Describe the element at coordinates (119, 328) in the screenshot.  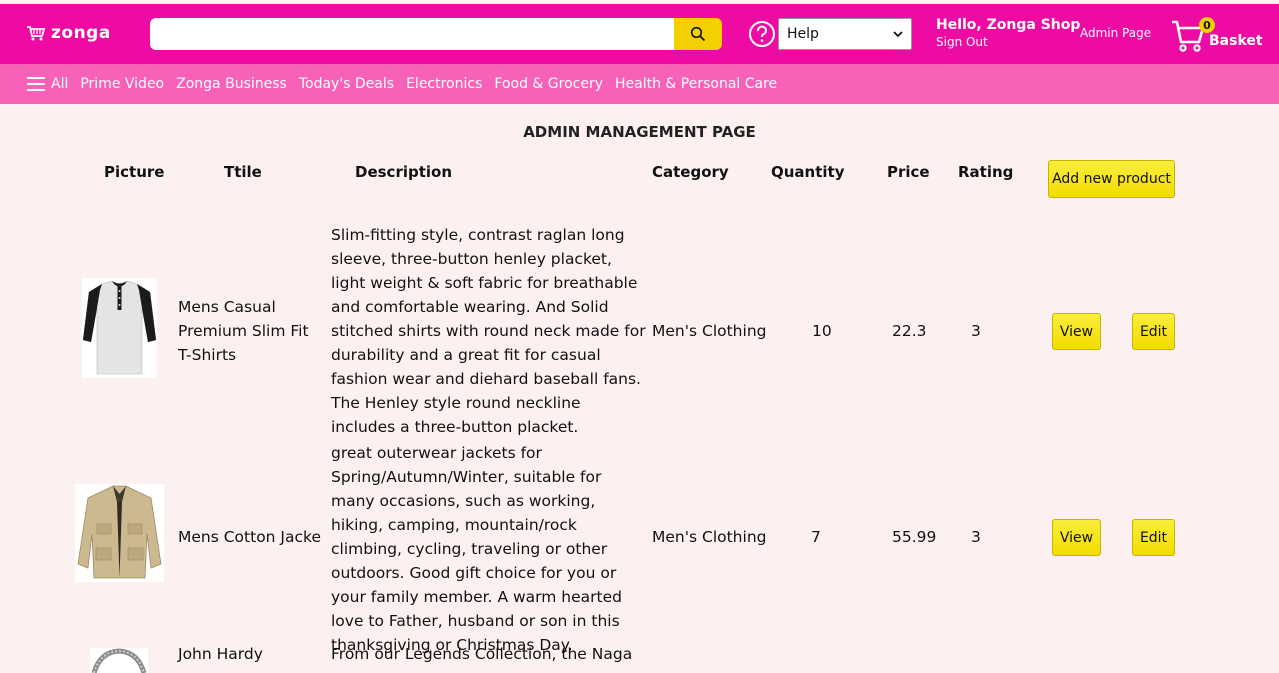
I see `product-image-tshirt` at that location.